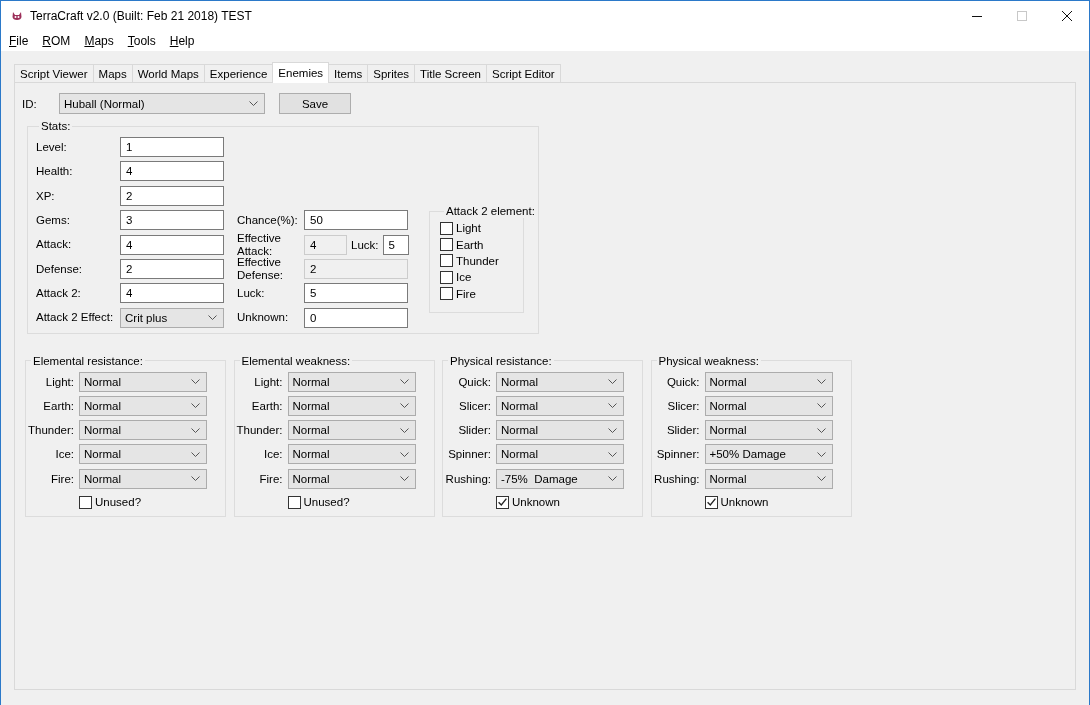  I want to click on checkbox-label: Light, so click(468, 228).